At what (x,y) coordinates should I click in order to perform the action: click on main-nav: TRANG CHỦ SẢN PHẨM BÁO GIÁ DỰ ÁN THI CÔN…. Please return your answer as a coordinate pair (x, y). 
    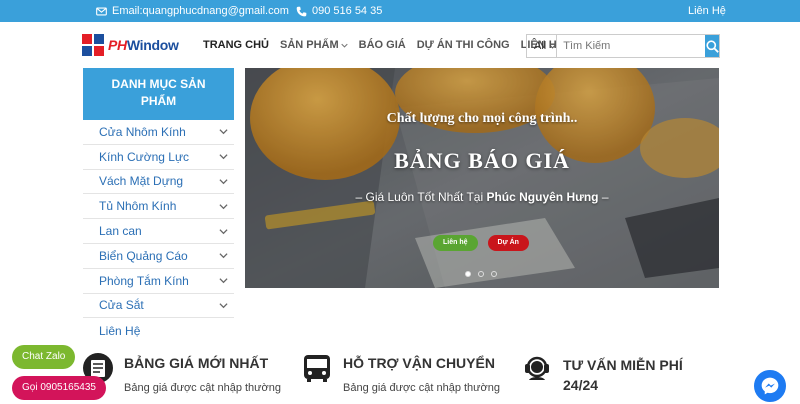
    Looking at the image, I should click on (389, 45).